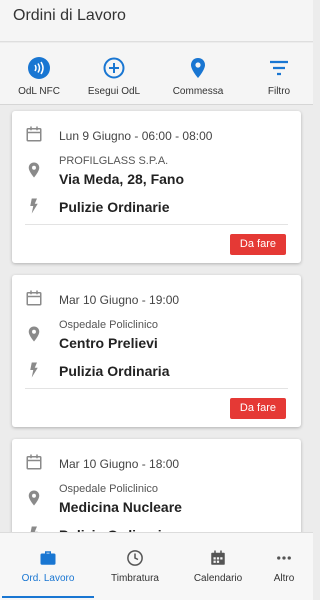 The height and width of the screenshot is (600, 320). What do you see at coordinates (279, 68) in the screenshot?
I see `filter-icon` at bounding box center [279, 68].